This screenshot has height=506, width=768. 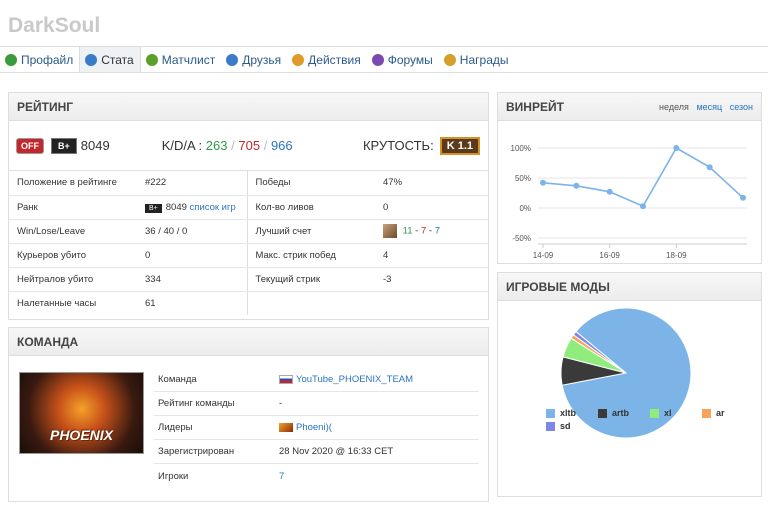 I want to click on stats-icon, so click(x=91, y=59).